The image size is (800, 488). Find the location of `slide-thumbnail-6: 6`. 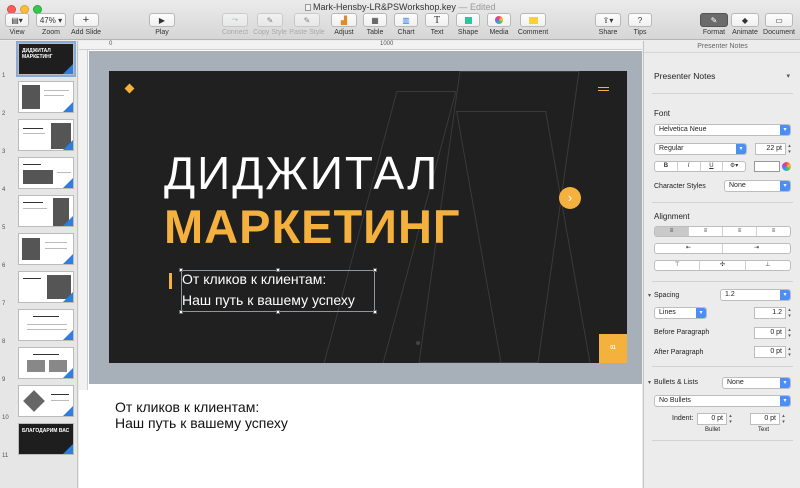

slide-thumbnail-6: 6 is located at coordinates (38, 250).